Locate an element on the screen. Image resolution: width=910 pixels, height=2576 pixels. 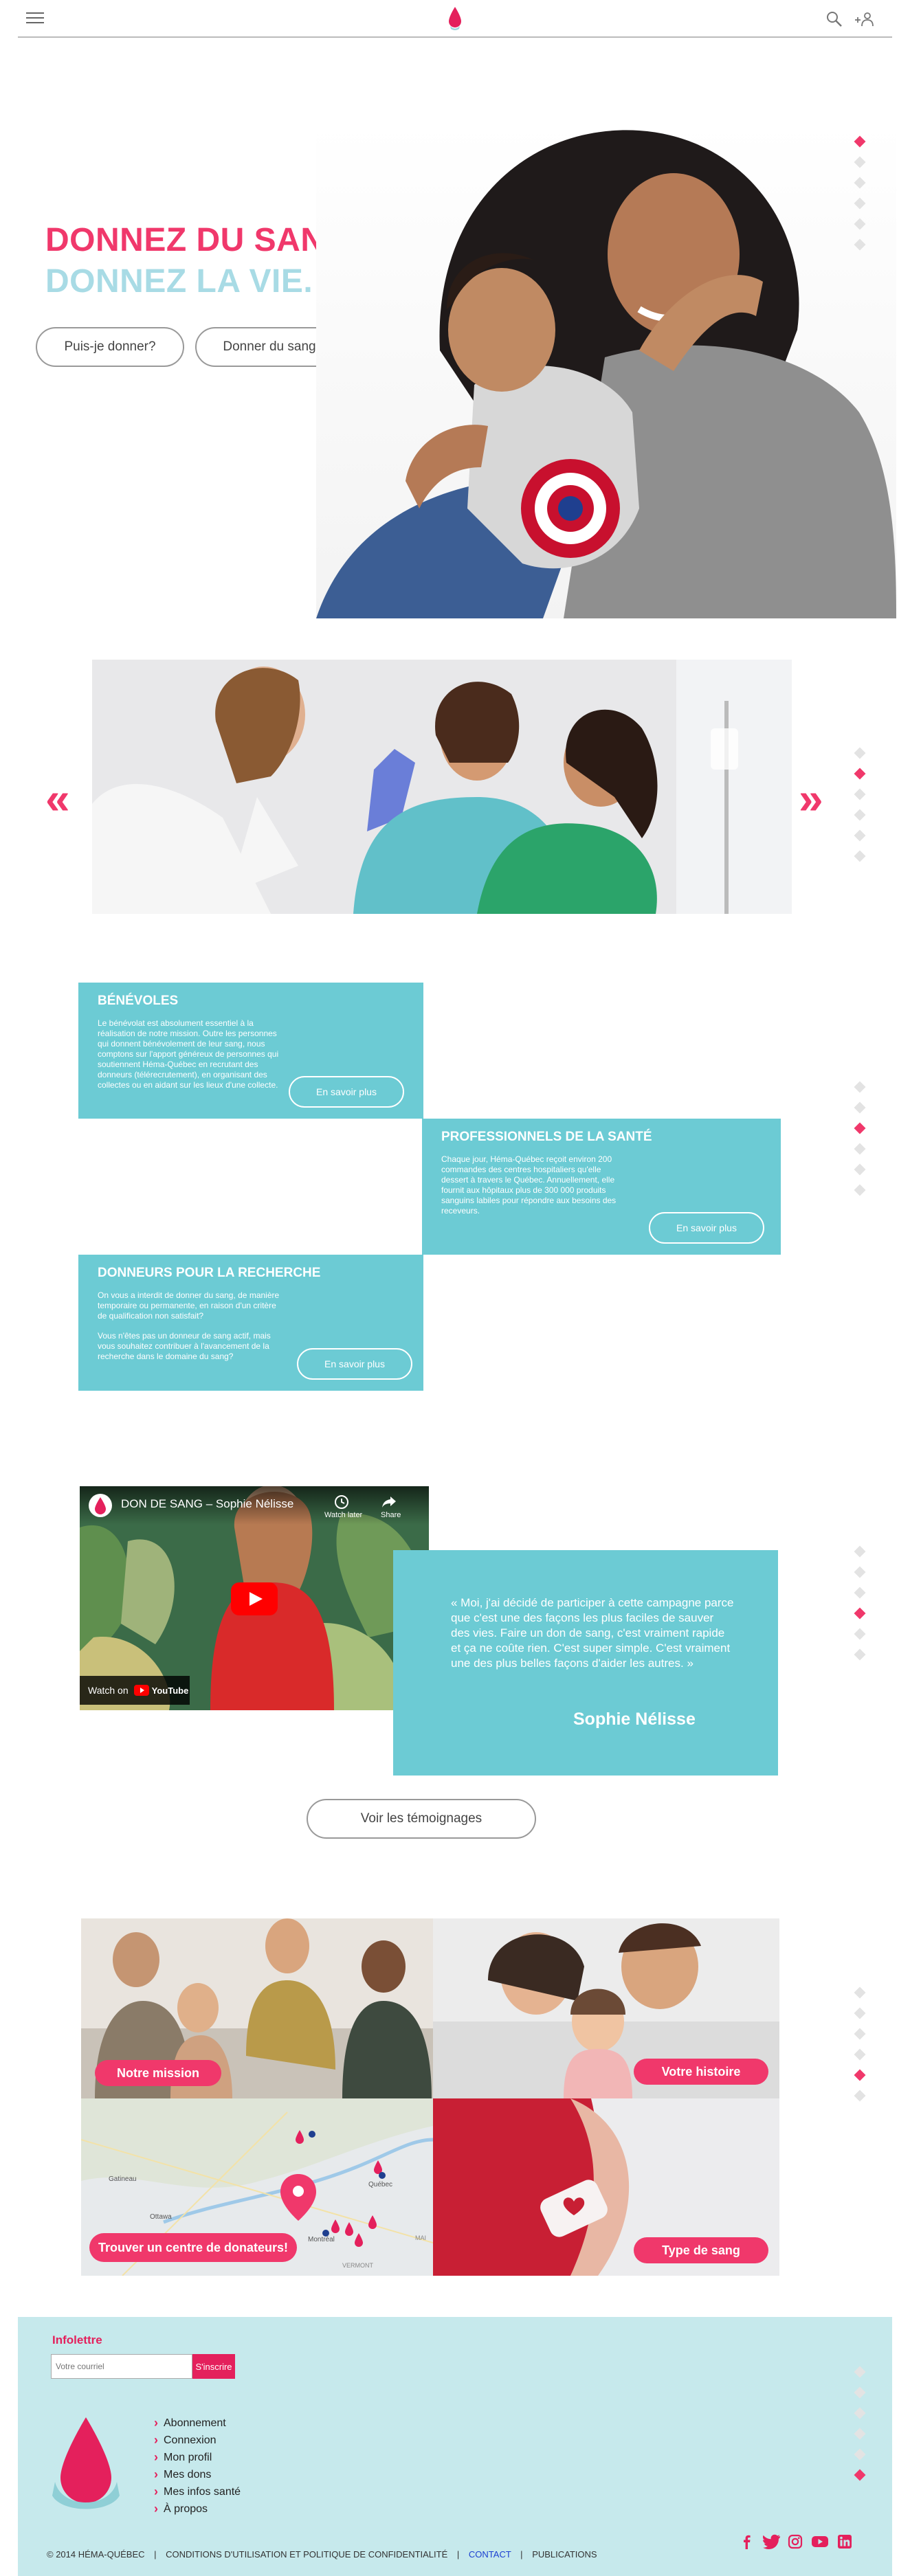
blood-drop-logo is located at coordinates (455, 18).